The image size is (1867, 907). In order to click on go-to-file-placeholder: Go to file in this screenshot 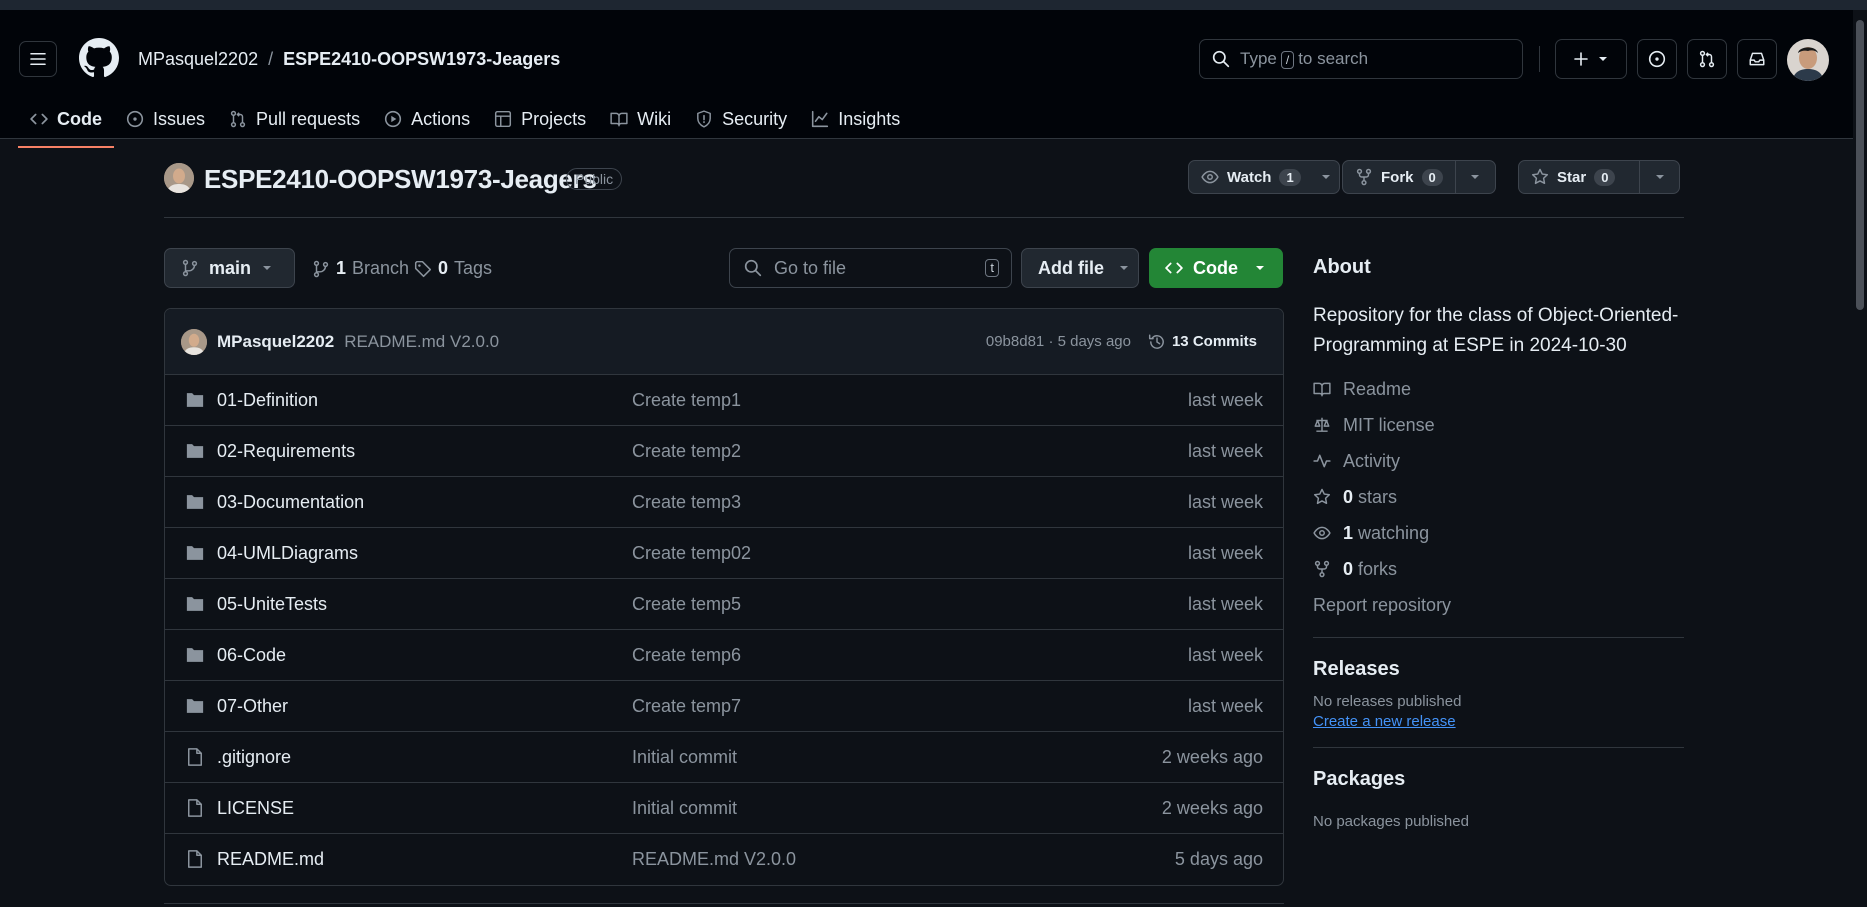, I will do `click(810, 267)`.